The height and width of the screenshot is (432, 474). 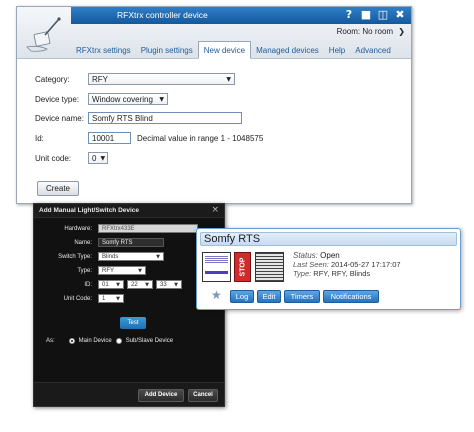 I want to click on id-label: Id:, so click(x=39, y=138).